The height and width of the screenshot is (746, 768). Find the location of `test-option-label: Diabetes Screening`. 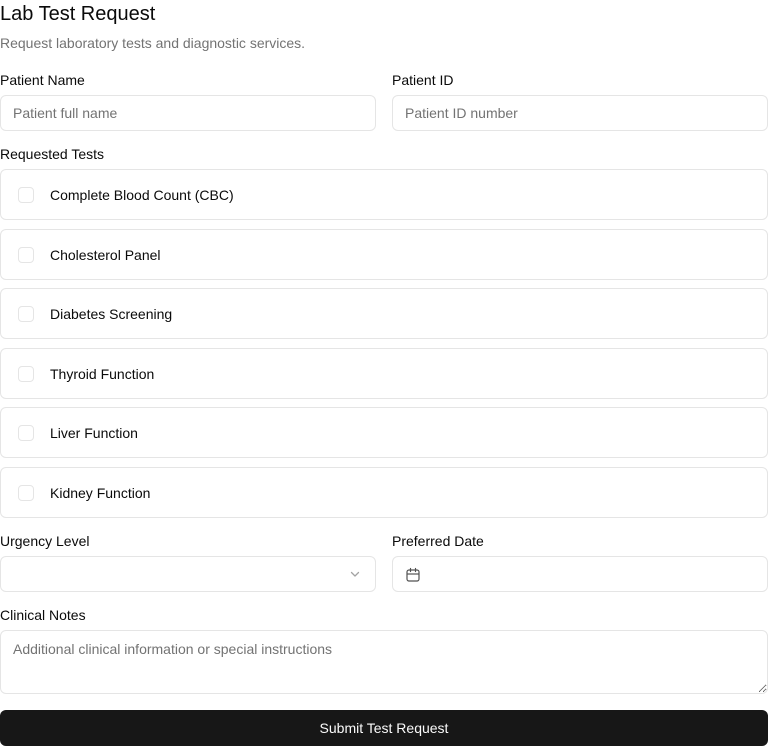

test-option-label: Diabetes Screening is located at coordinates (111, 314).